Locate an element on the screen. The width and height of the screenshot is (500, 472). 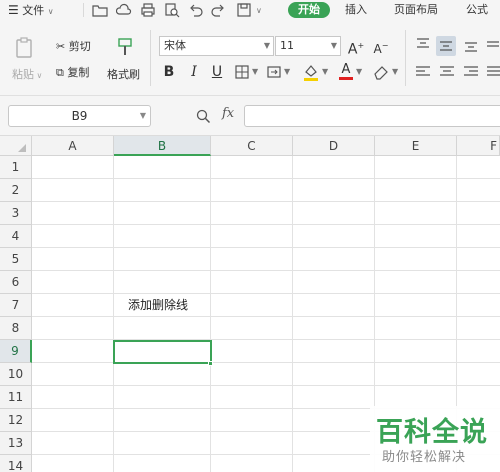
paste-button: 粘贴 ∨ is located at coordinates (27, 74).